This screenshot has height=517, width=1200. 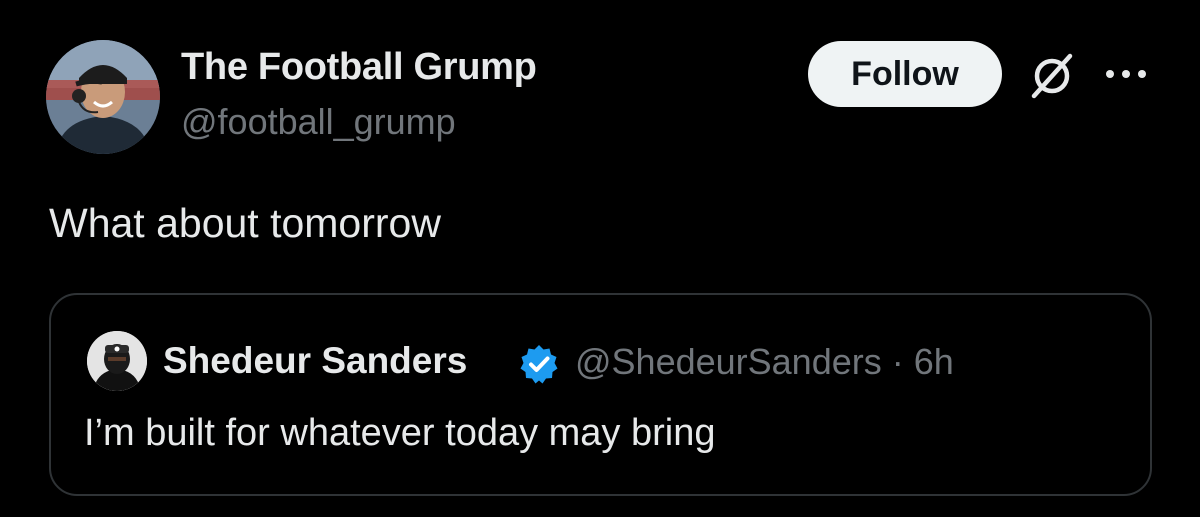 I want to click on tweet-text: What about tomorrow, so click(x=245, y=223).